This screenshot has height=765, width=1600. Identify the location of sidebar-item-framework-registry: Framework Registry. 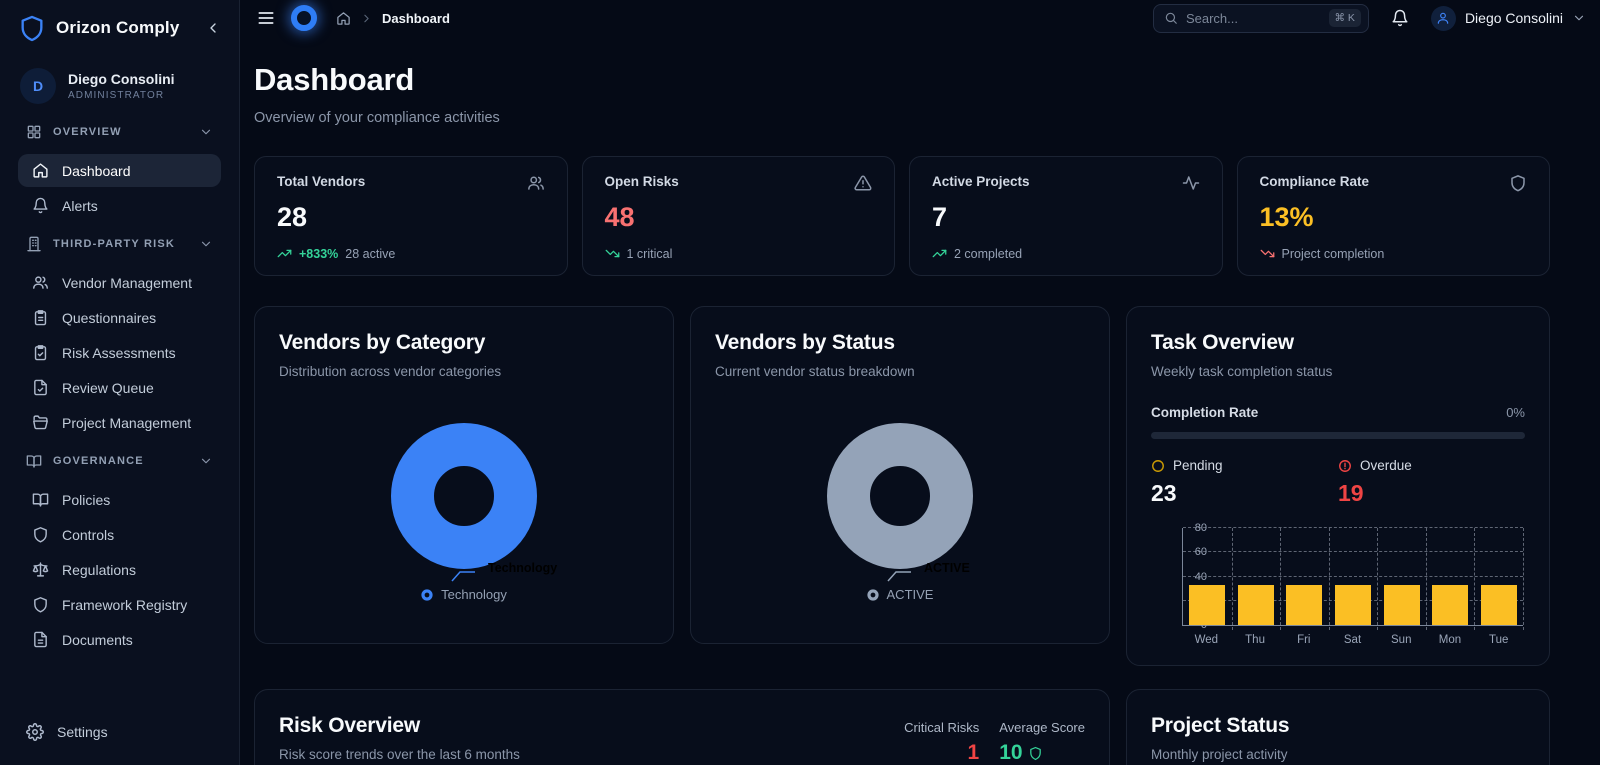
(119, 604).